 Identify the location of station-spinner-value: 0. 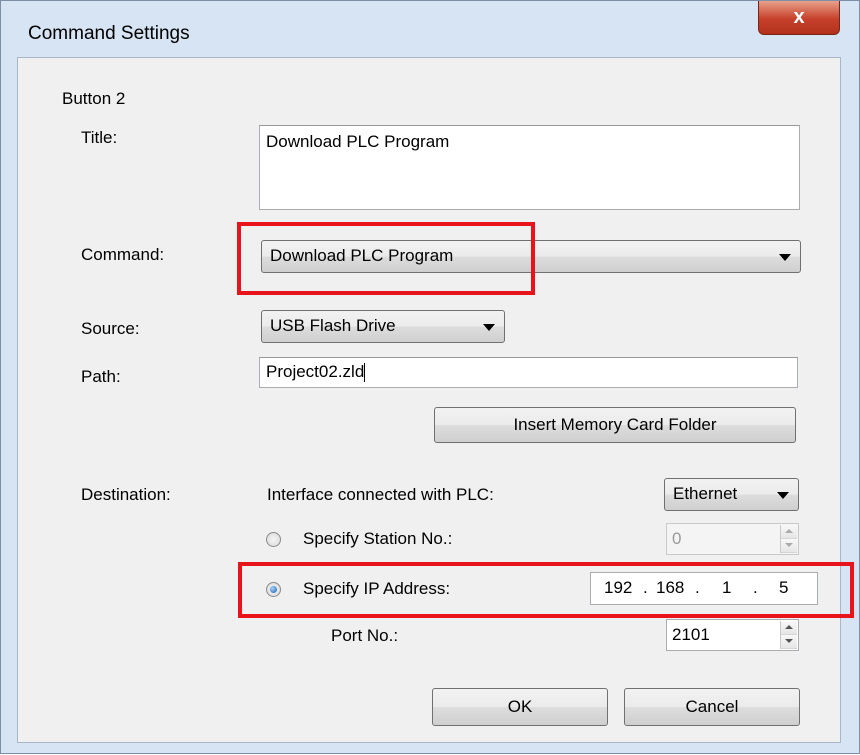
(677, 538).